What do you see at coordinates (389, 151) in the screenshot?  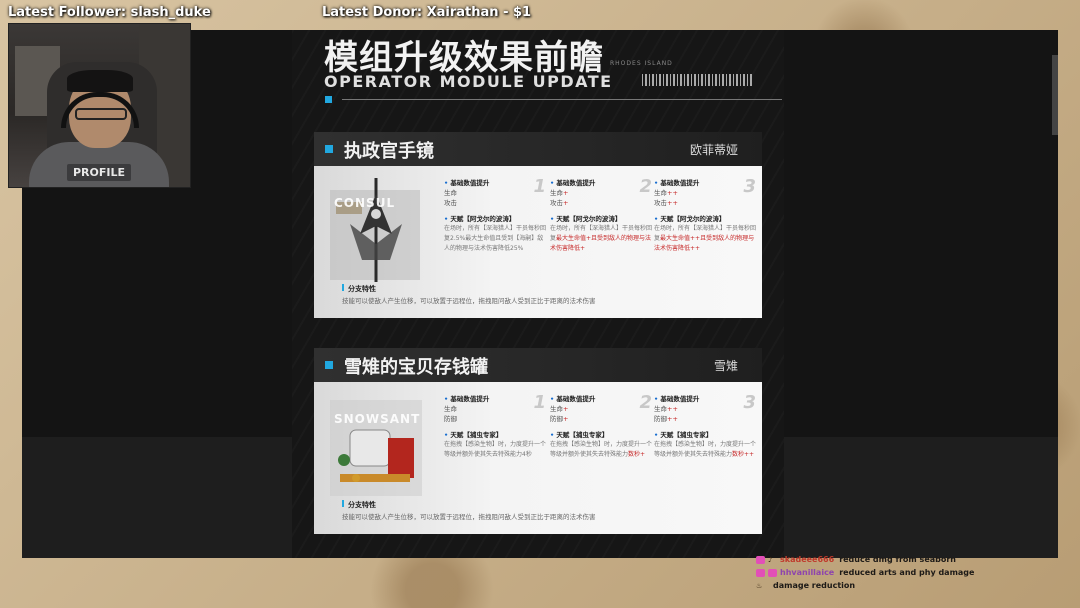 I see `module-title: 执政官手镜` at bounding box center [389, 151].